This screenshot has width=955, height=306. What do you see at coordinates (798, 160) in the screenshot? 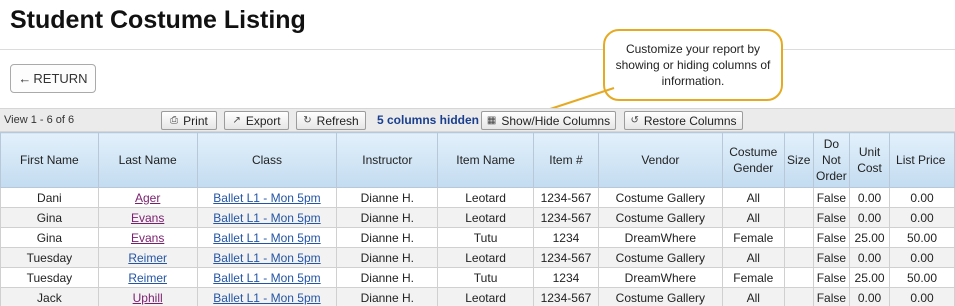
I see `column-header-size: Size` at bounding box center [798, 160].